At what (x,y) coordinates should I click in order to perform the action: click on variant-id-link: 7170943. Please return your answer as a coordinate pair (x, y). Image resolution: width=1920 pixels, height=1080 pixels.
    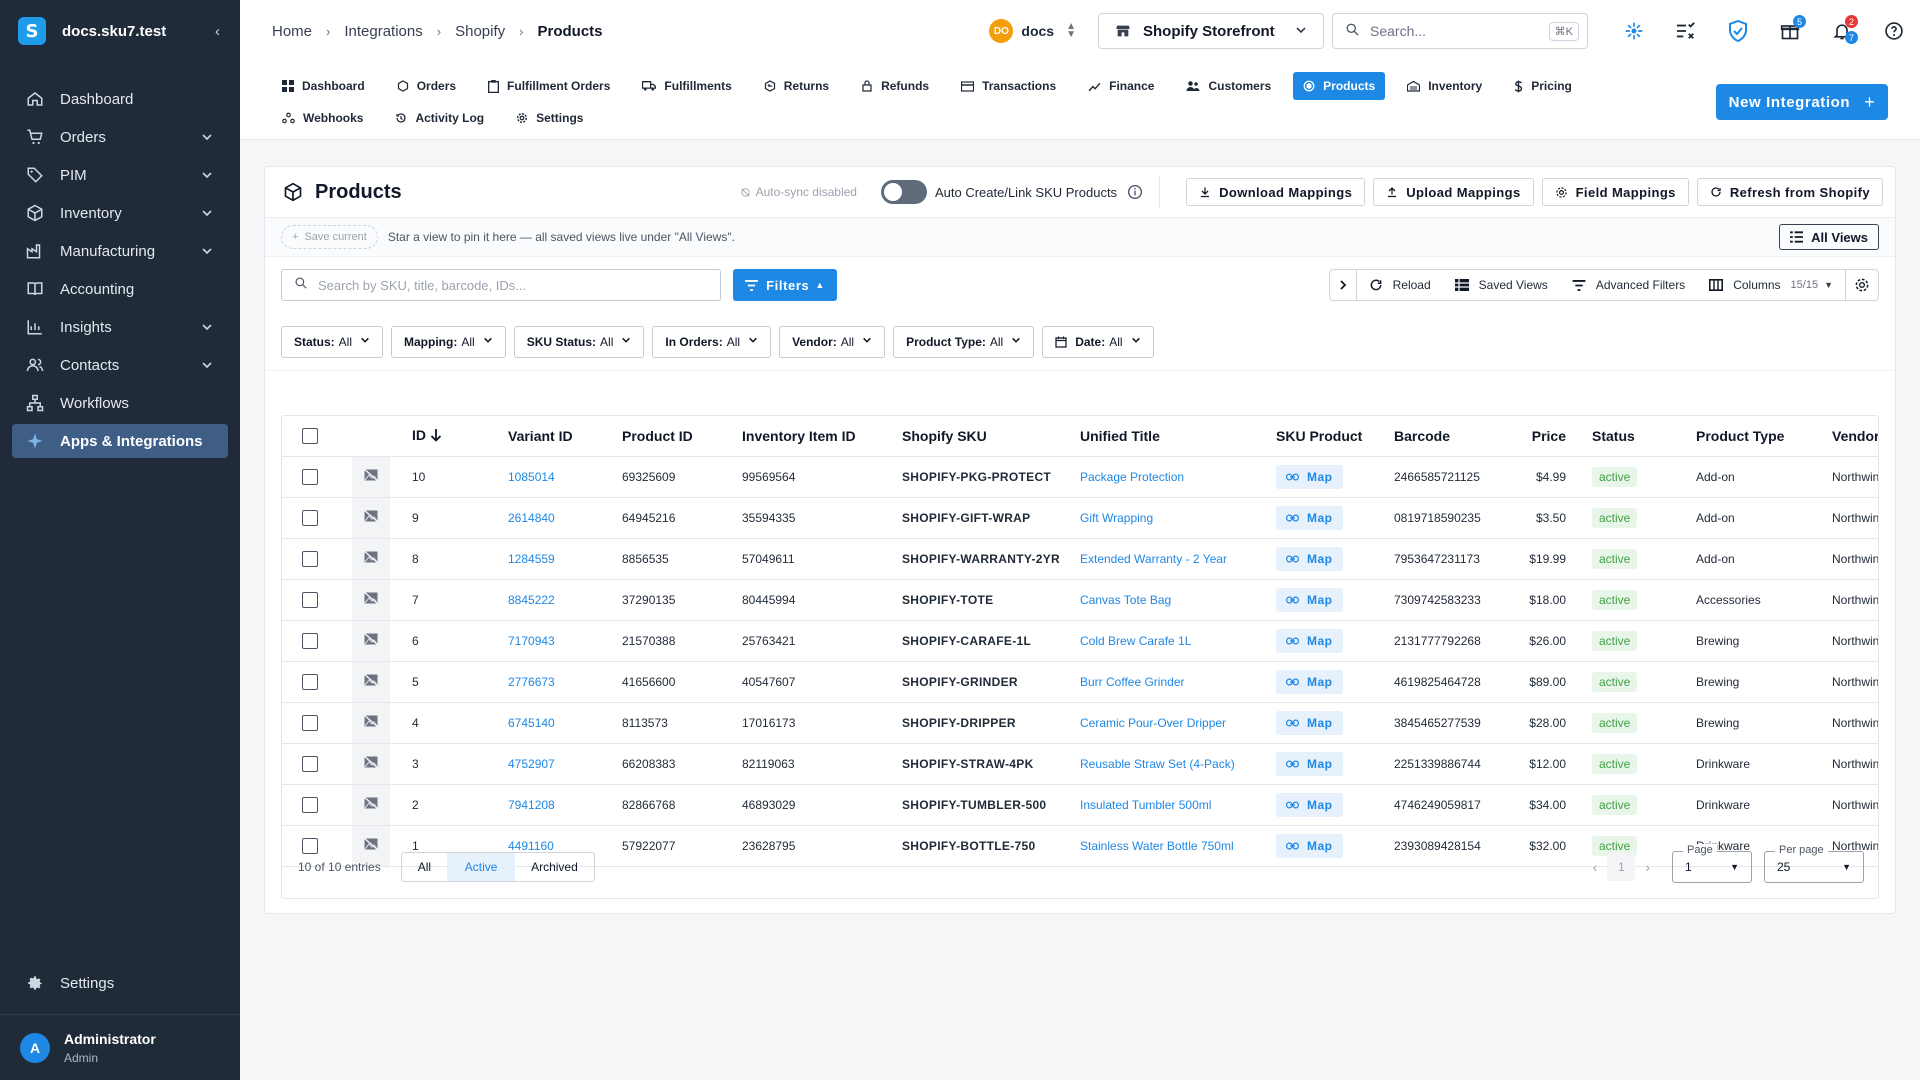
    Looking at the image, I should click on (531, 641).